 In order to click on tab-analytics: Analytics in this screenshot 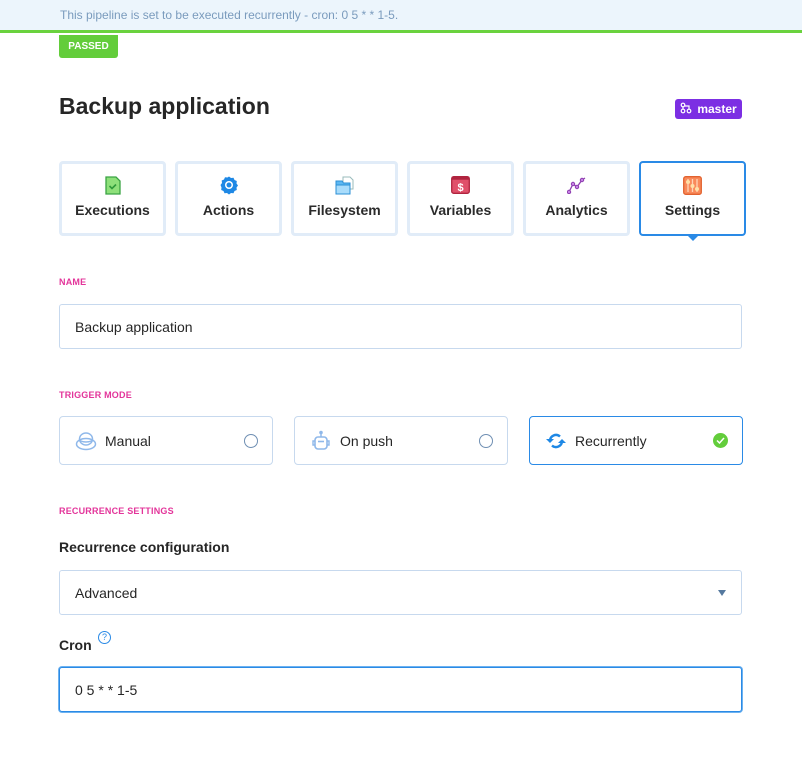, I will do `click(576, 198)`.